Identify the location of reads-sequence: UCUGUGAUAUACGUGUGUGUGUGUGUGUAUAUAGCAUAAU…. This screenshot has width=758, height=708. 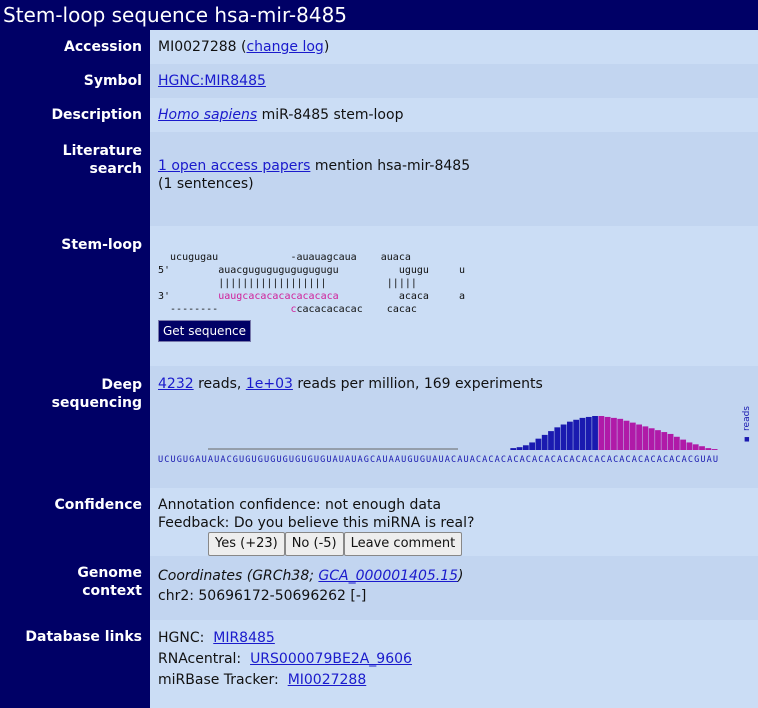
(438, 460).